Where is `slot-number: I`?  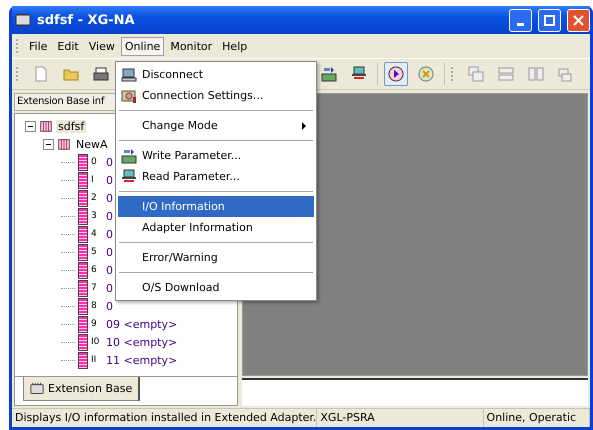
slot-number: I is located at coordinates (93, 180).